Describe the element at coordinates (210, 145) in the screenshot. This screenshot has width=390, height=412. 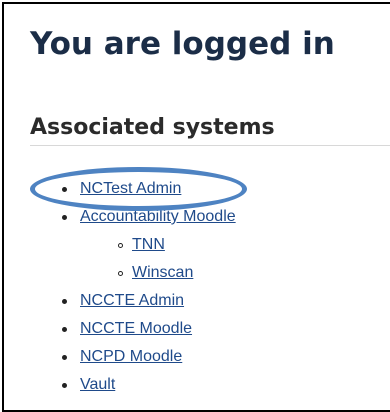
I see `section-divider` at that location.